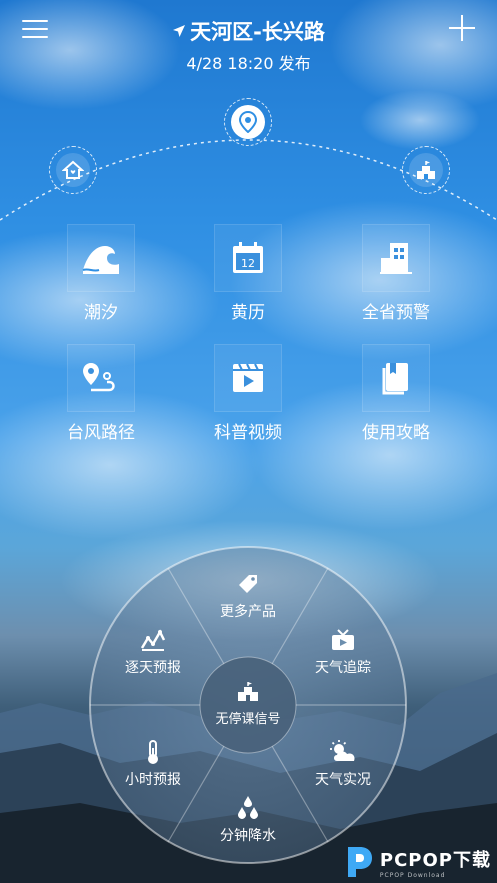  I want to click on grid-item-typhoon-path: 台风路径, so click(101, 393).